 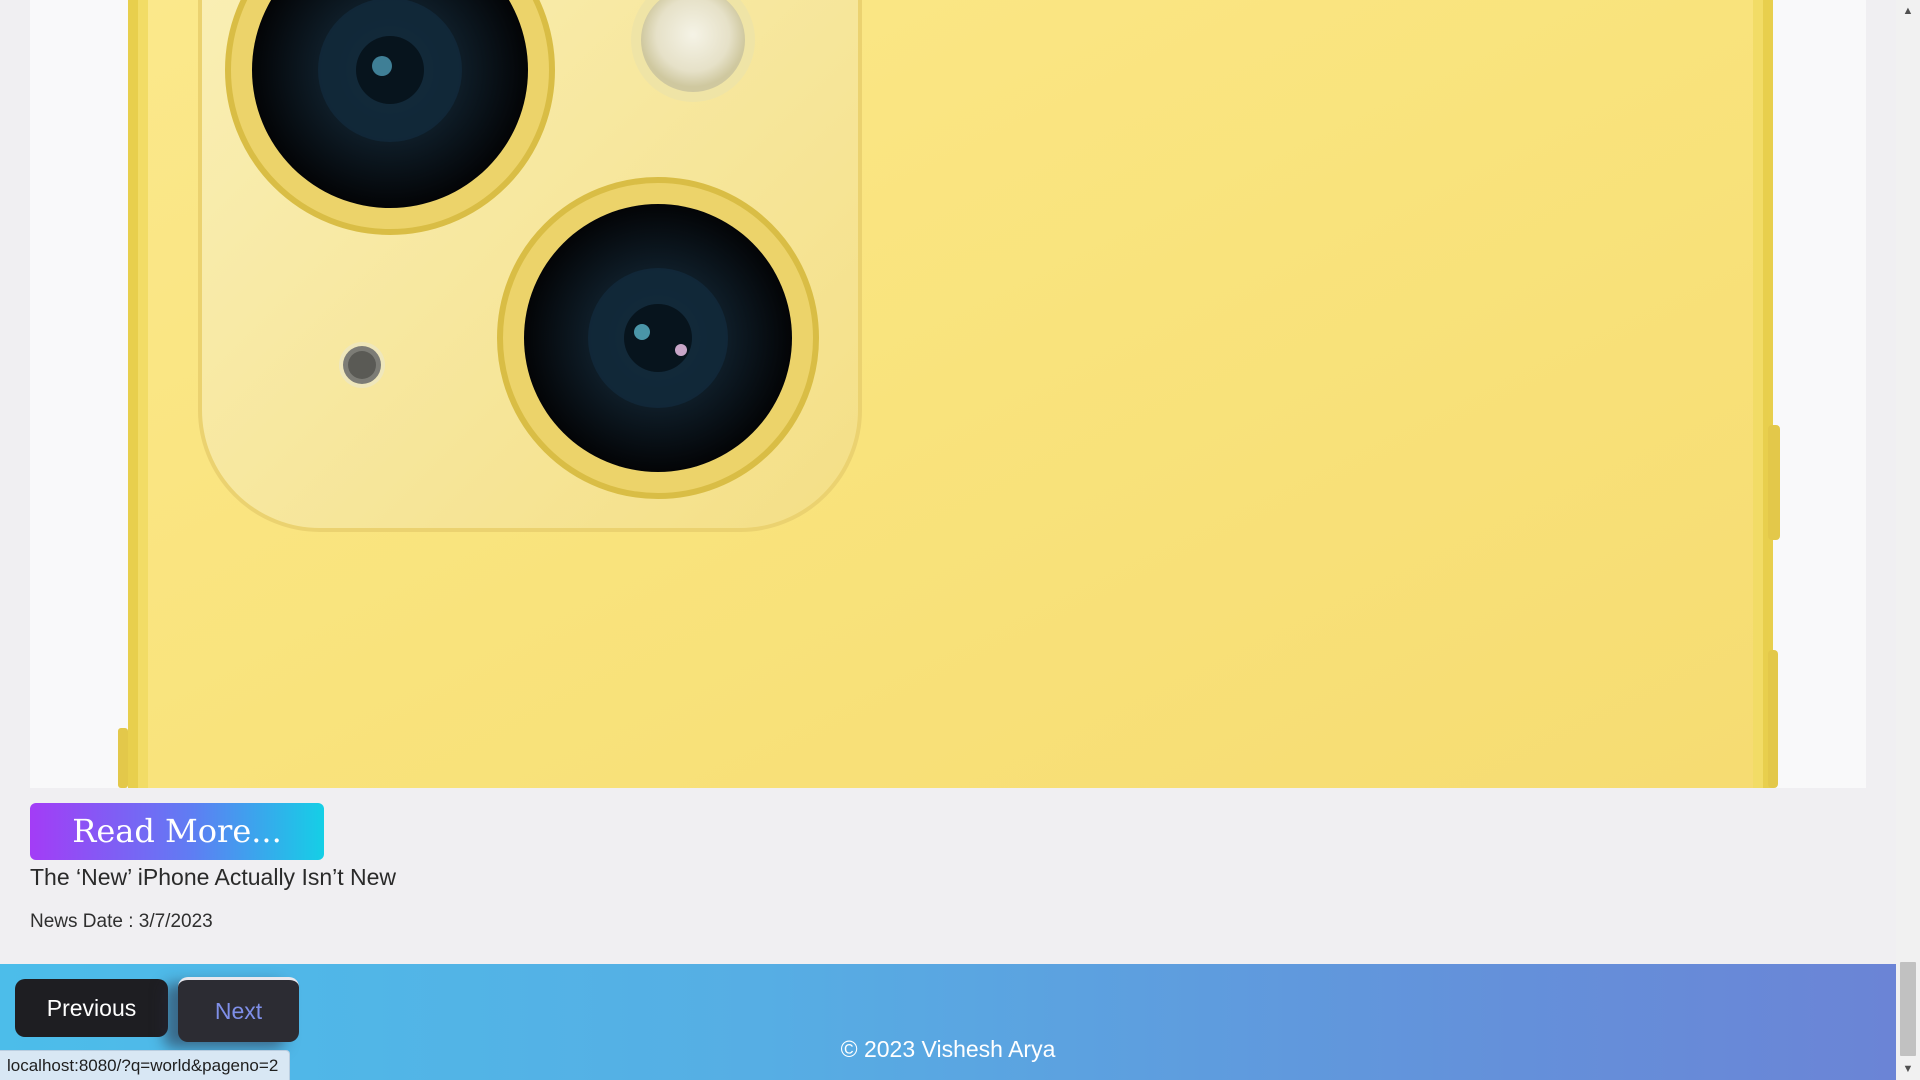 I want to click on previous-page-button: Previous, so click(x=91, y=1008).